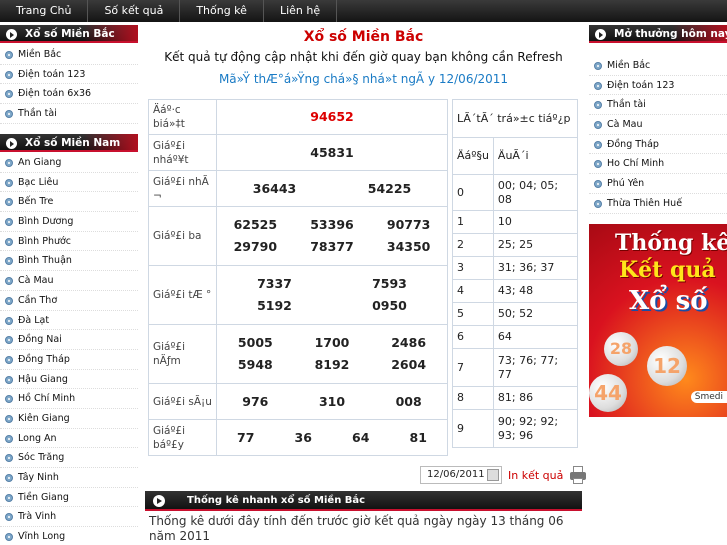  What do you see at coordinates (69, 439) in the screenshot?
I see `sidebar-south-item: Long An` at bounding box center [69, 439].